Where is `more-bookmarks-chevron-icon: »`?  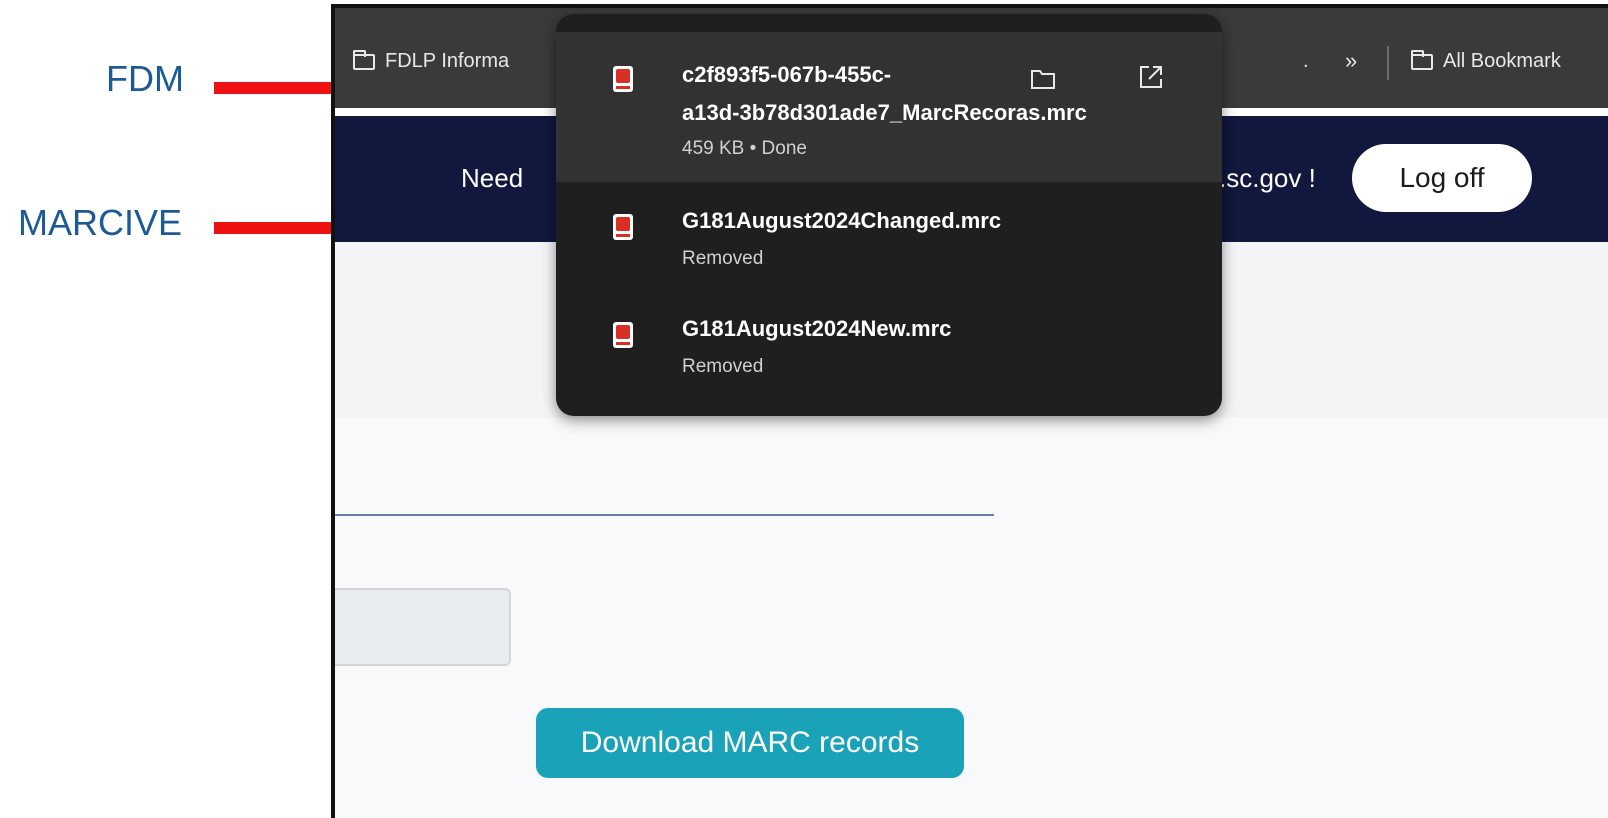
more-bookmarks-chevron-icon: » is located at coordinates (1351, 61).